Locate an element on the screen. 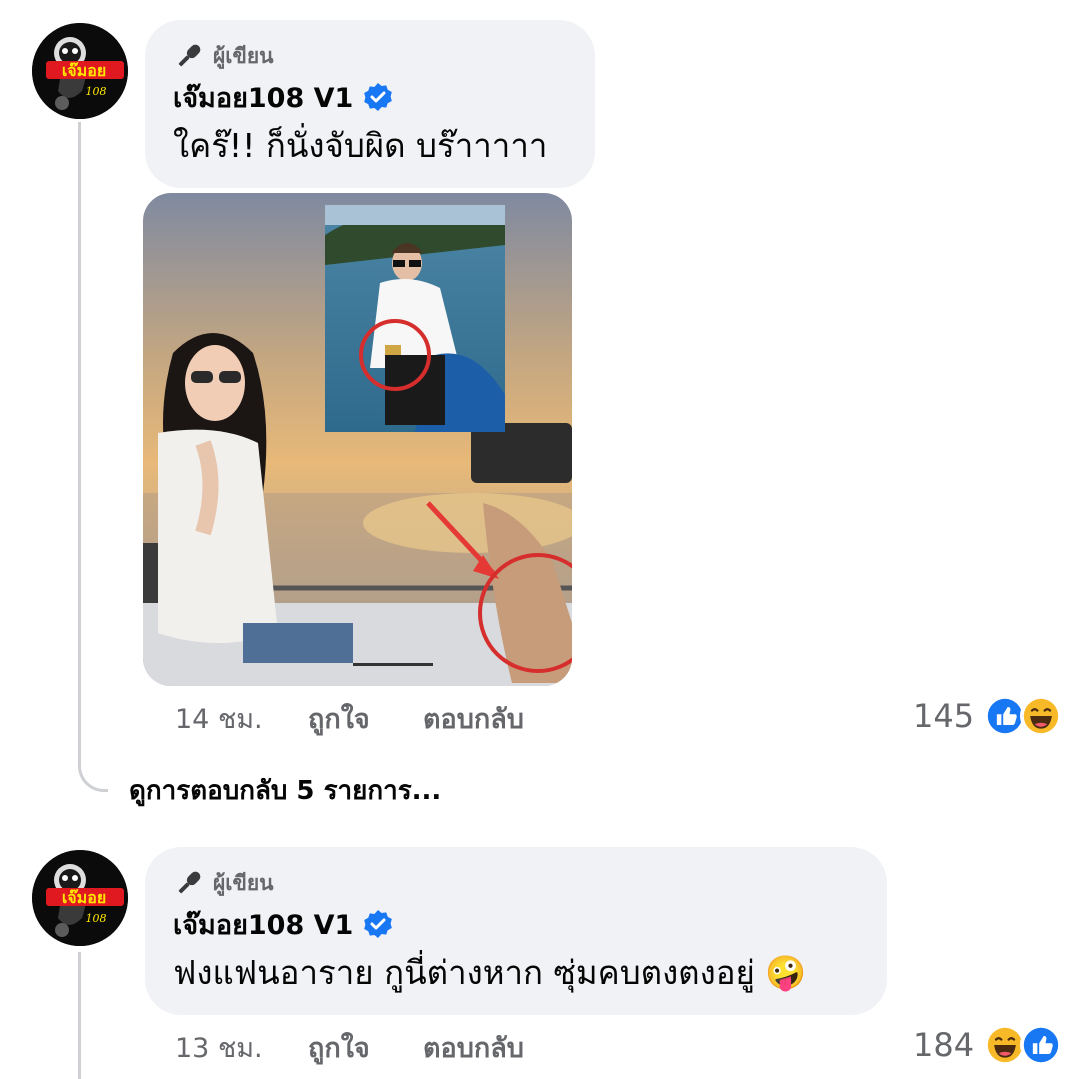  haha-icon is located at coordinates (1041, 716).